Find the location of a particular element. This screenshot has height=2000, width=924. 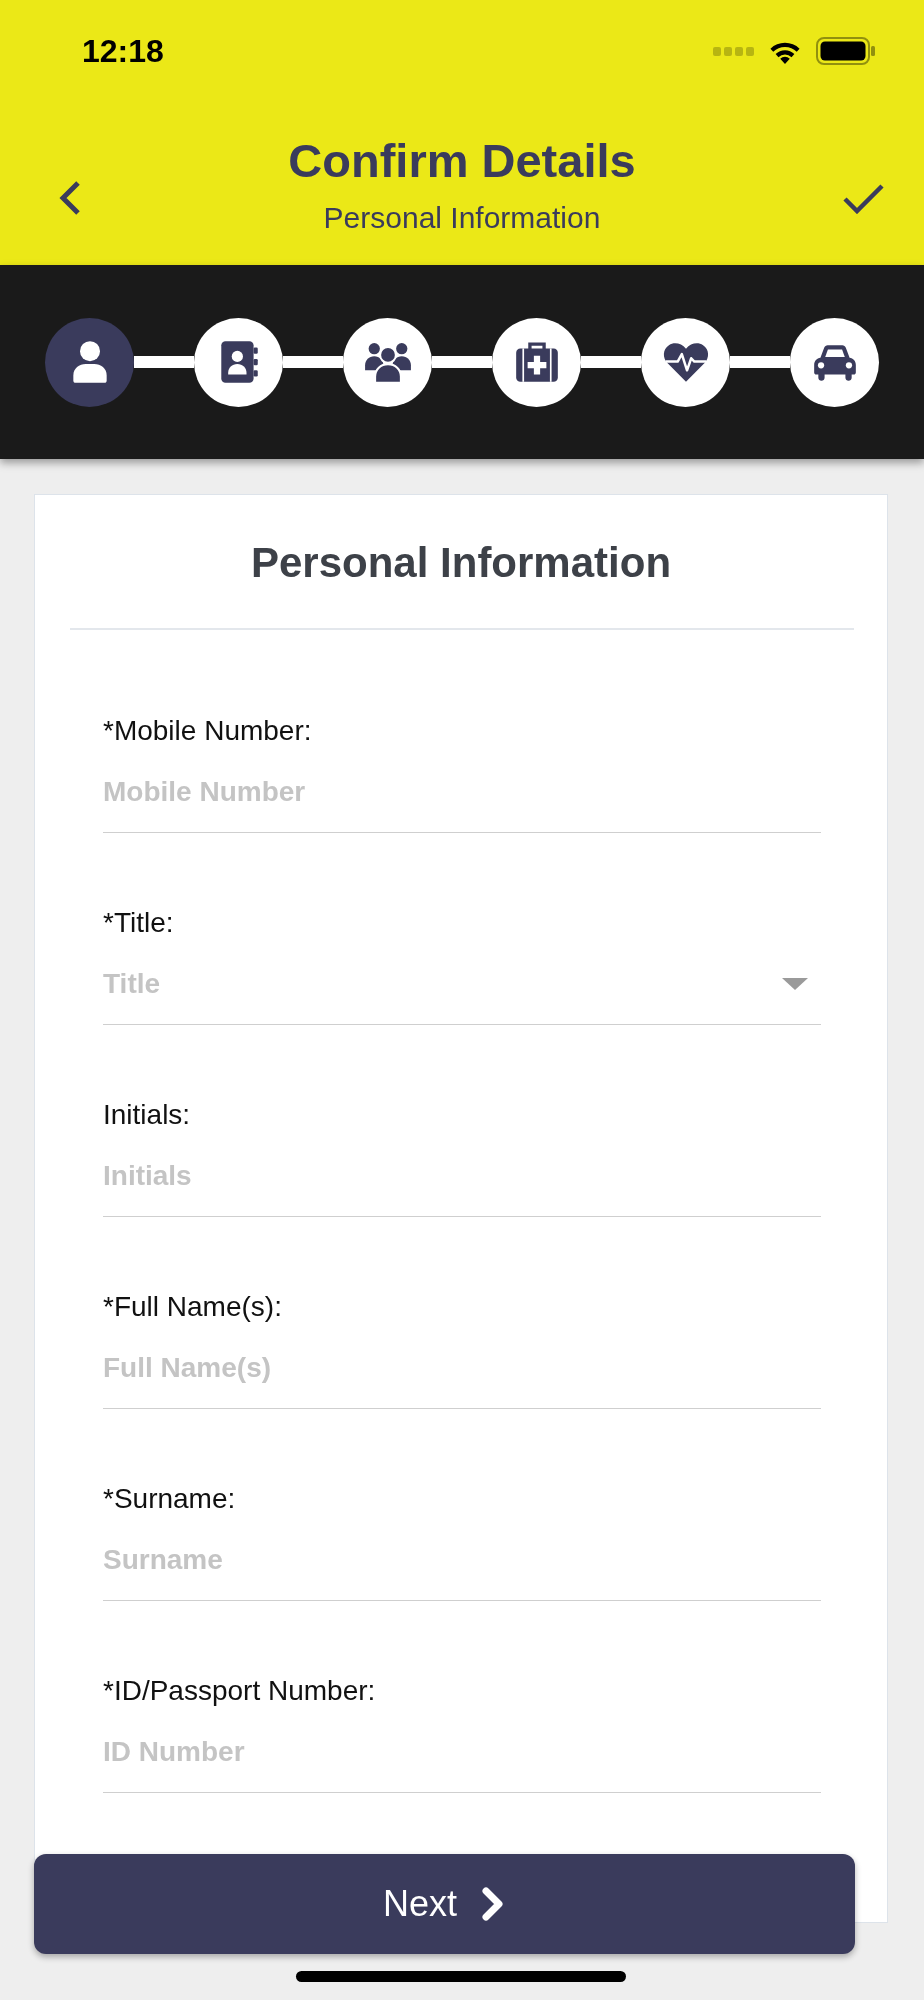

battery-icon is located at coordinates (846, 51).